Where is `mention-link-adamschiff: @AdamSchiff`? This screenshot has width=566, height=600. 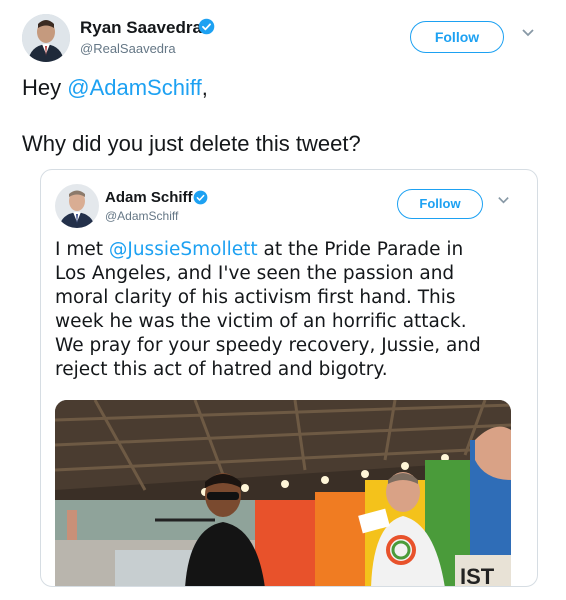 mention-link-adamschiff: @AdamSchiff is located at coordinates (134, 87).